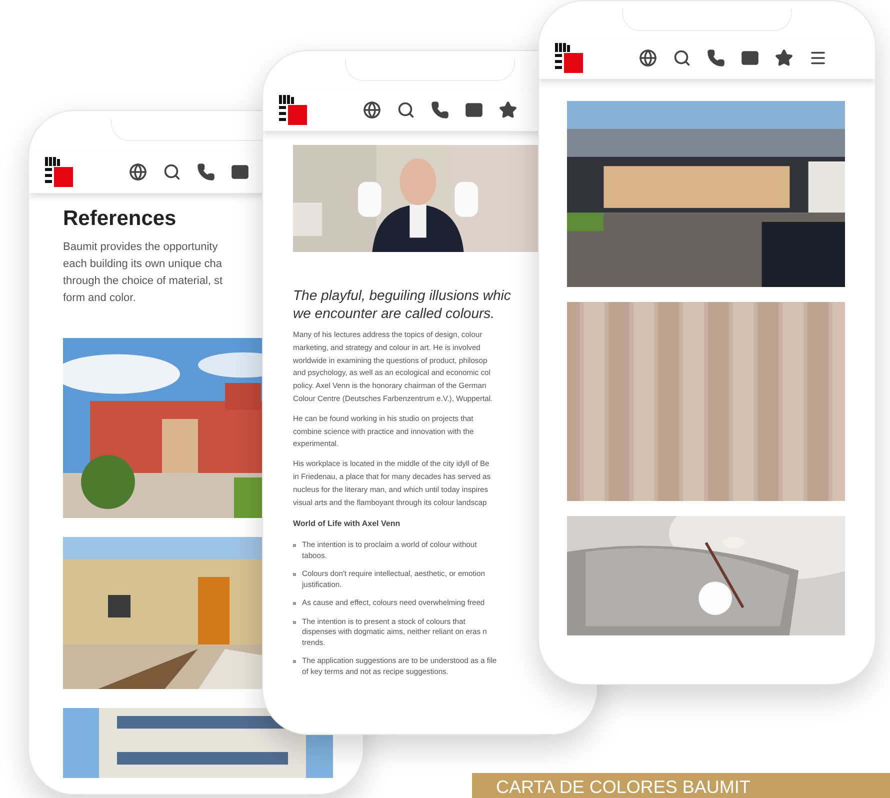 The height and width of the screenshot is (798, 890). I want to click on quote-heading: The playful, beguiling illusions whic we encounter are called colours., so click(402, 304).